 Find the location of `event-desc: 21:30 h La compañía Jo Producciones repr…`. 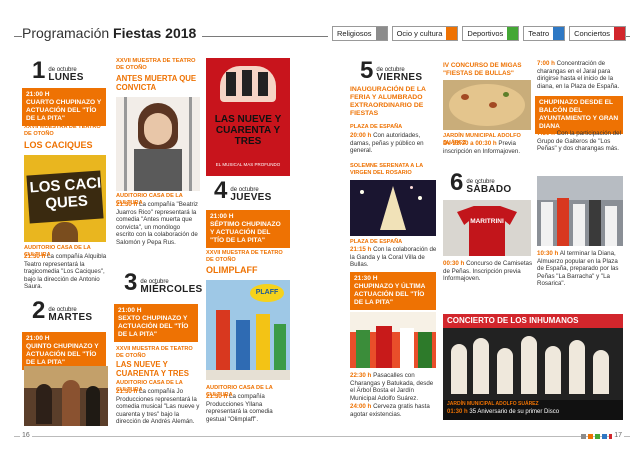

event-desc: 21:30 h La compañía Jo Producciones repr… is located at coordinates (158, 407).